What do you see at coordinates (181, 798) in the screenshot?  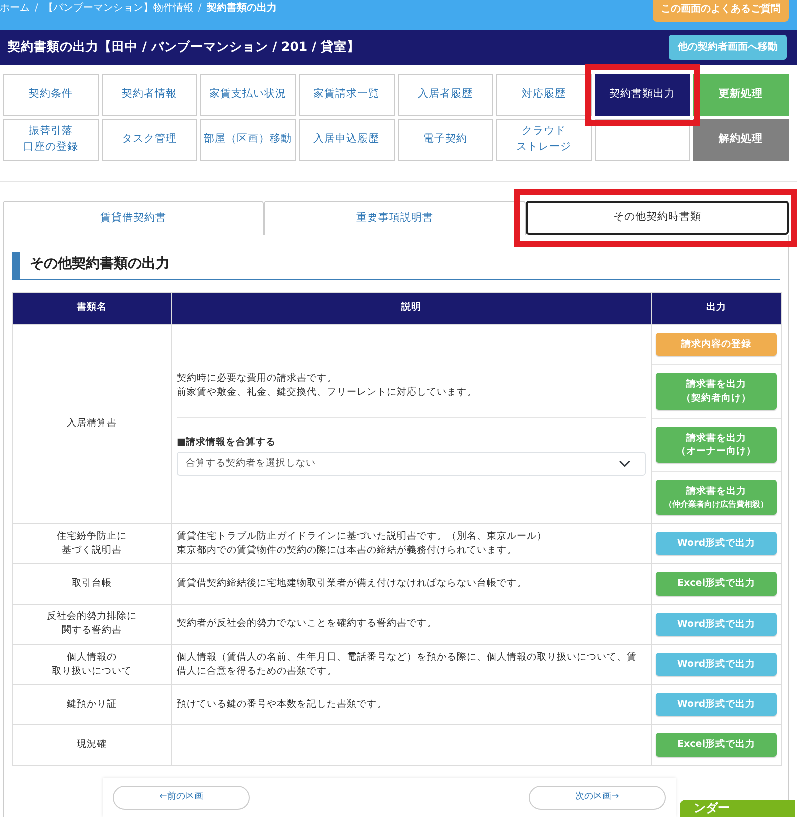 I see `previous-section-button: ←前の区画` at bounding box center [181, 798].